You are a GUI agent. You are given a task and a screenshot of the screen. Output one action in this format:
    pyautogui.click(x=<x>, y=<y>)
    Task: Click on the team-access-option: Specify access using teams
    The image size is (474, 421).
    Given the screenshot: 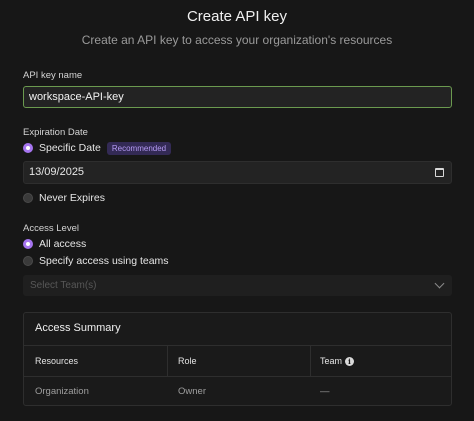 What is the action you would take?
    pyautogui.click(x=96, y=261)
    